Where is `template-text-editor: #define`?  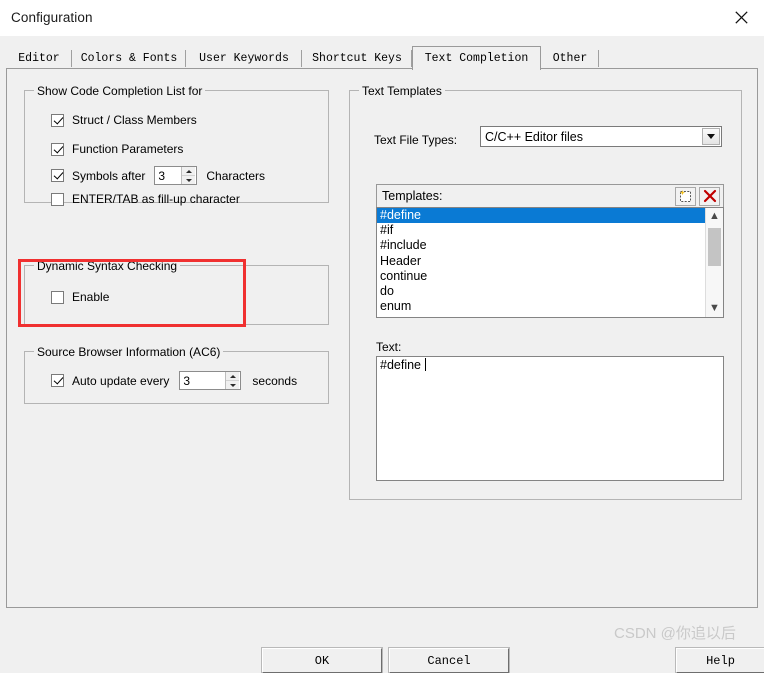
template-text-editor: #define is located at coordinates (550, 418).